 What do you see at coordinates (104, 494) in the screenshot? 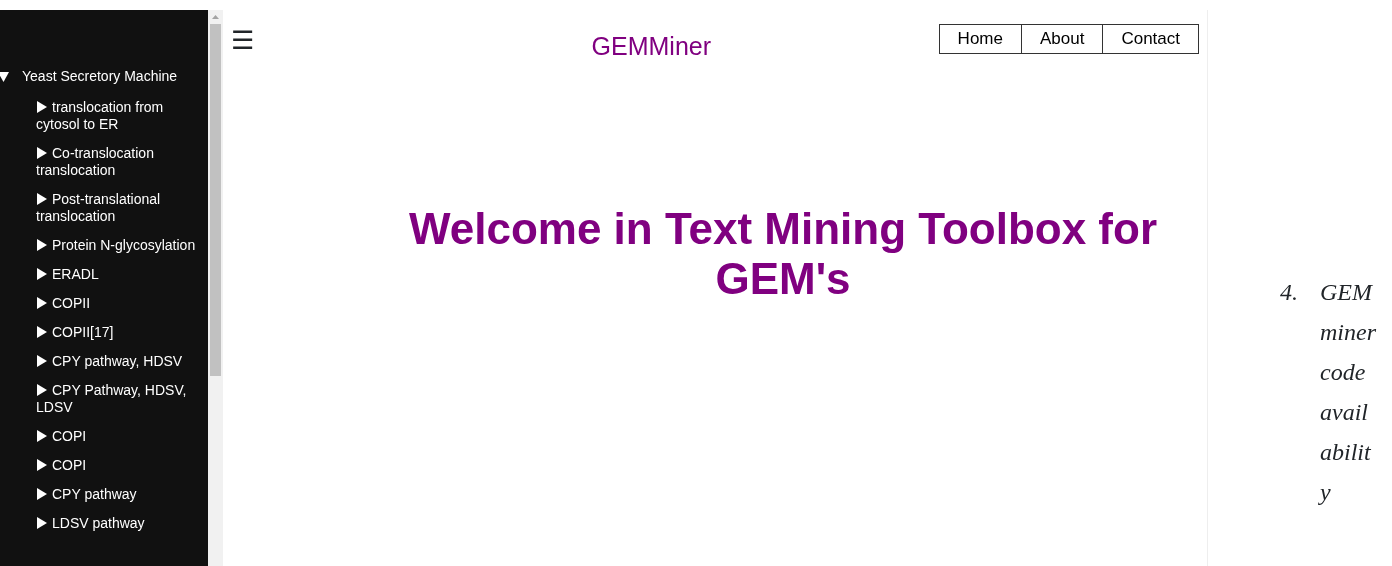
I see `tree-item: CPY pathway` at bounding box center [104, 494].